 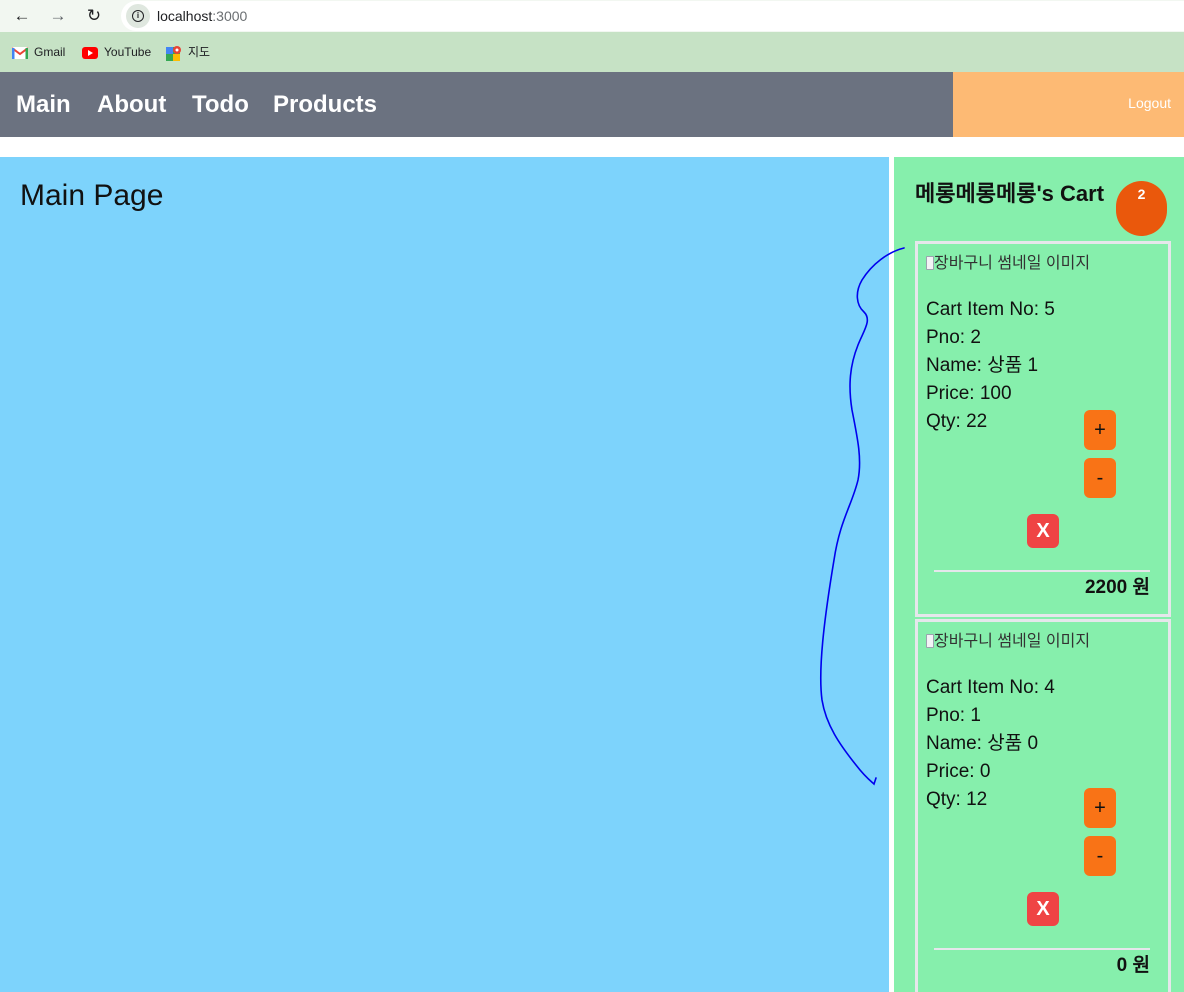 What do you see at coordinates (92, 195) in the screenshot?
I see `page-title: Main Page` at bounding box center [92, 195].